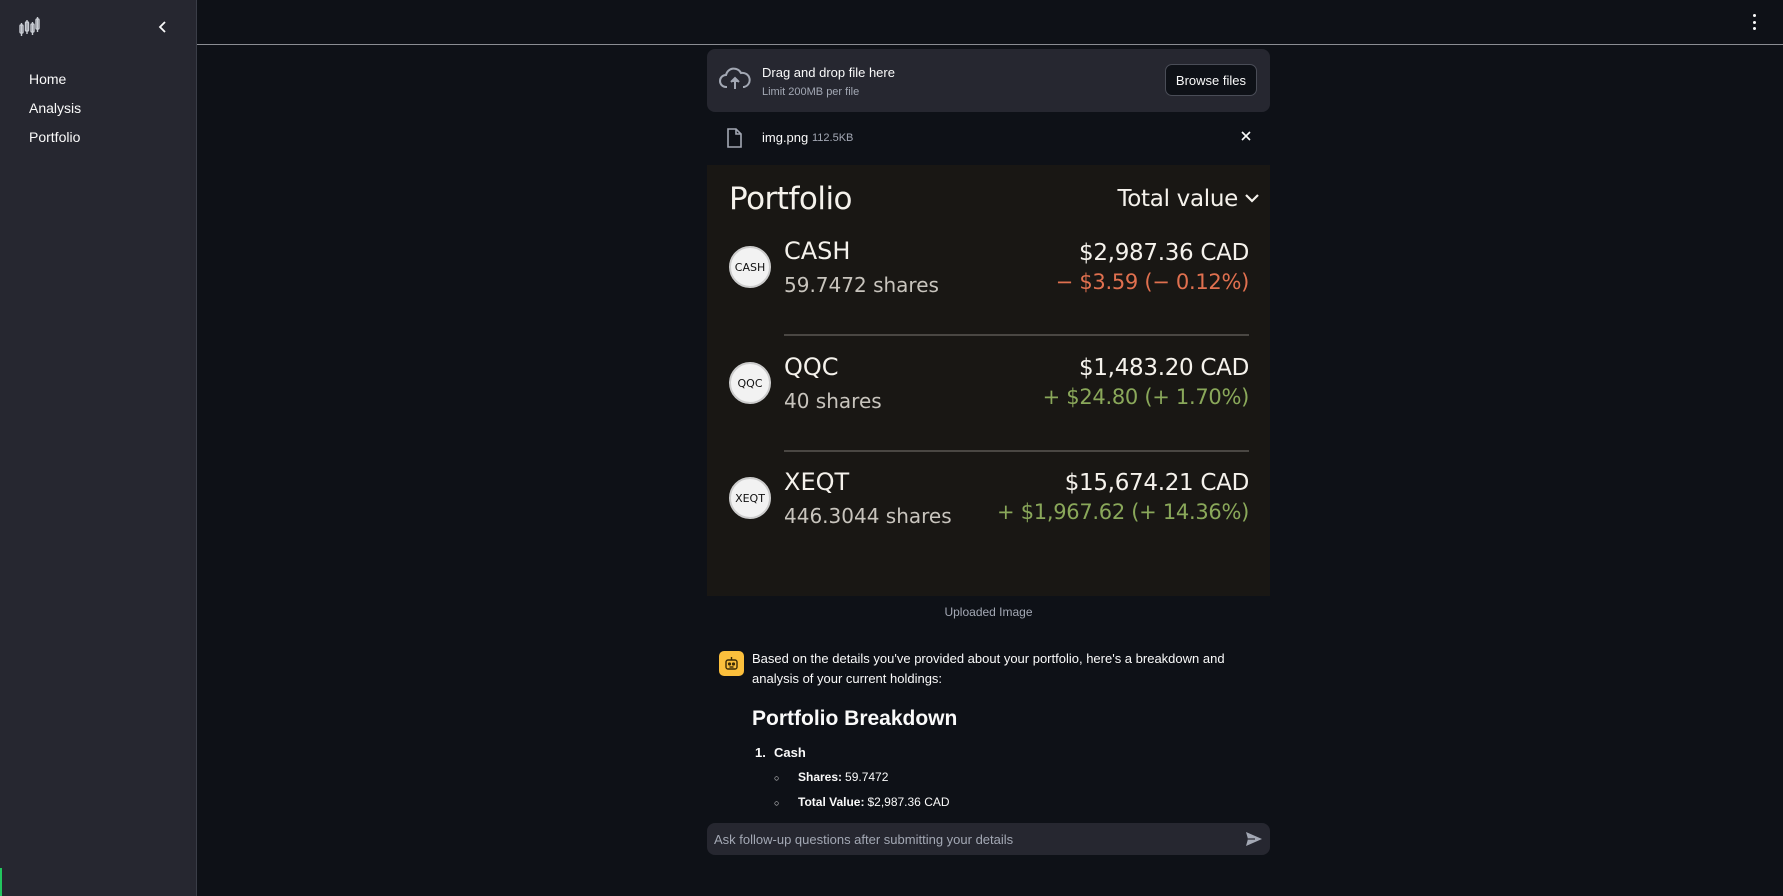 Image resolution: width=1783 pixels, height=896 pixels. I want to click on sidebar-item-portfolio: Portfolio, so click(102, 136).